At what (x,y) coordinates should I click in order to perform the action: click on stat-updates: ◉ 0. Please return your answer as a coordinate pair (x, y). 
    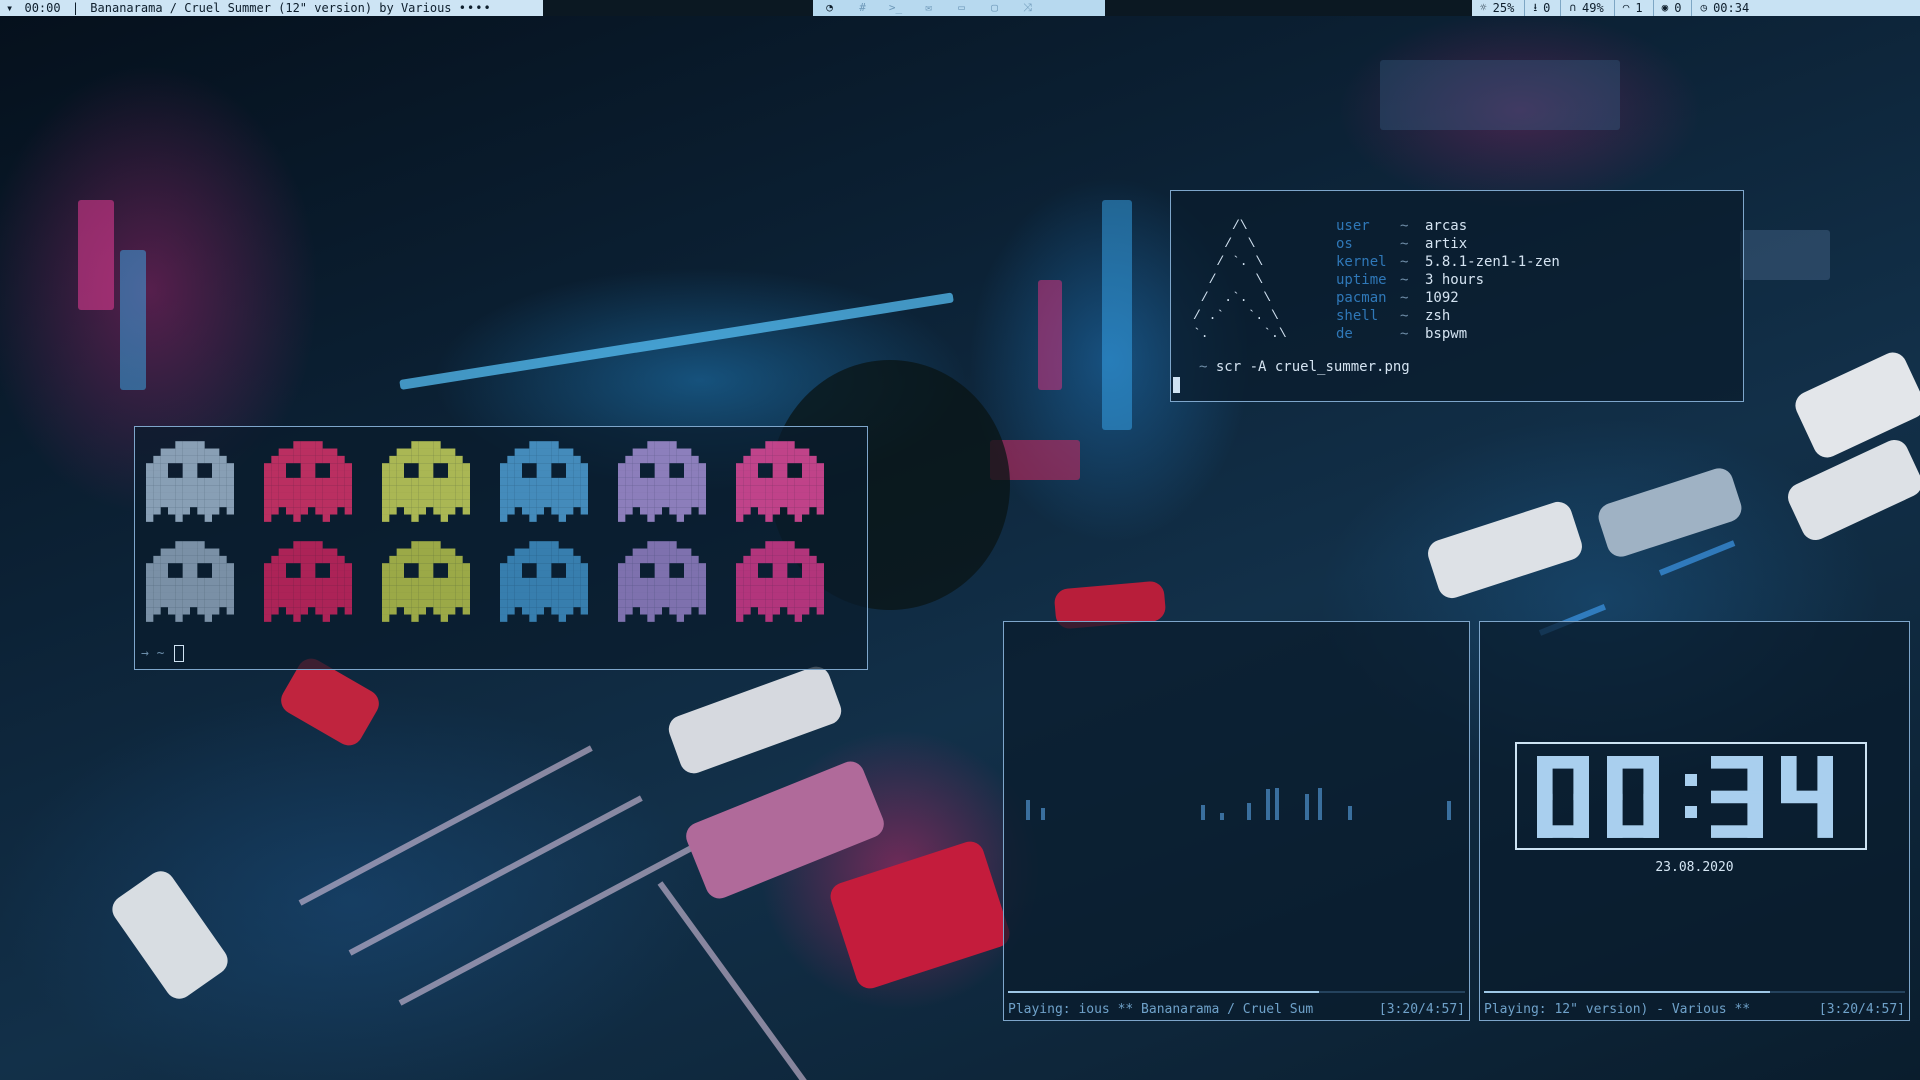
    Looking at the image, I should click on (1672, 8).